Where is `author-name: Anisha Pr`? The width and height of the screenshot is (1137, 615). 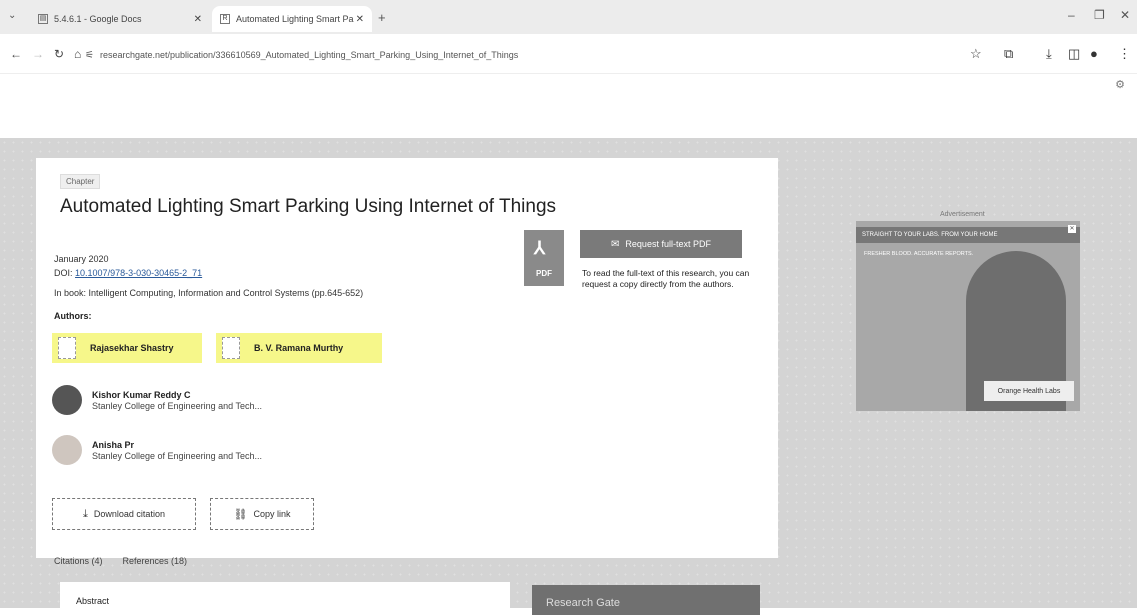 author-name: Anisha Pr is located at coordinates (177, 445).